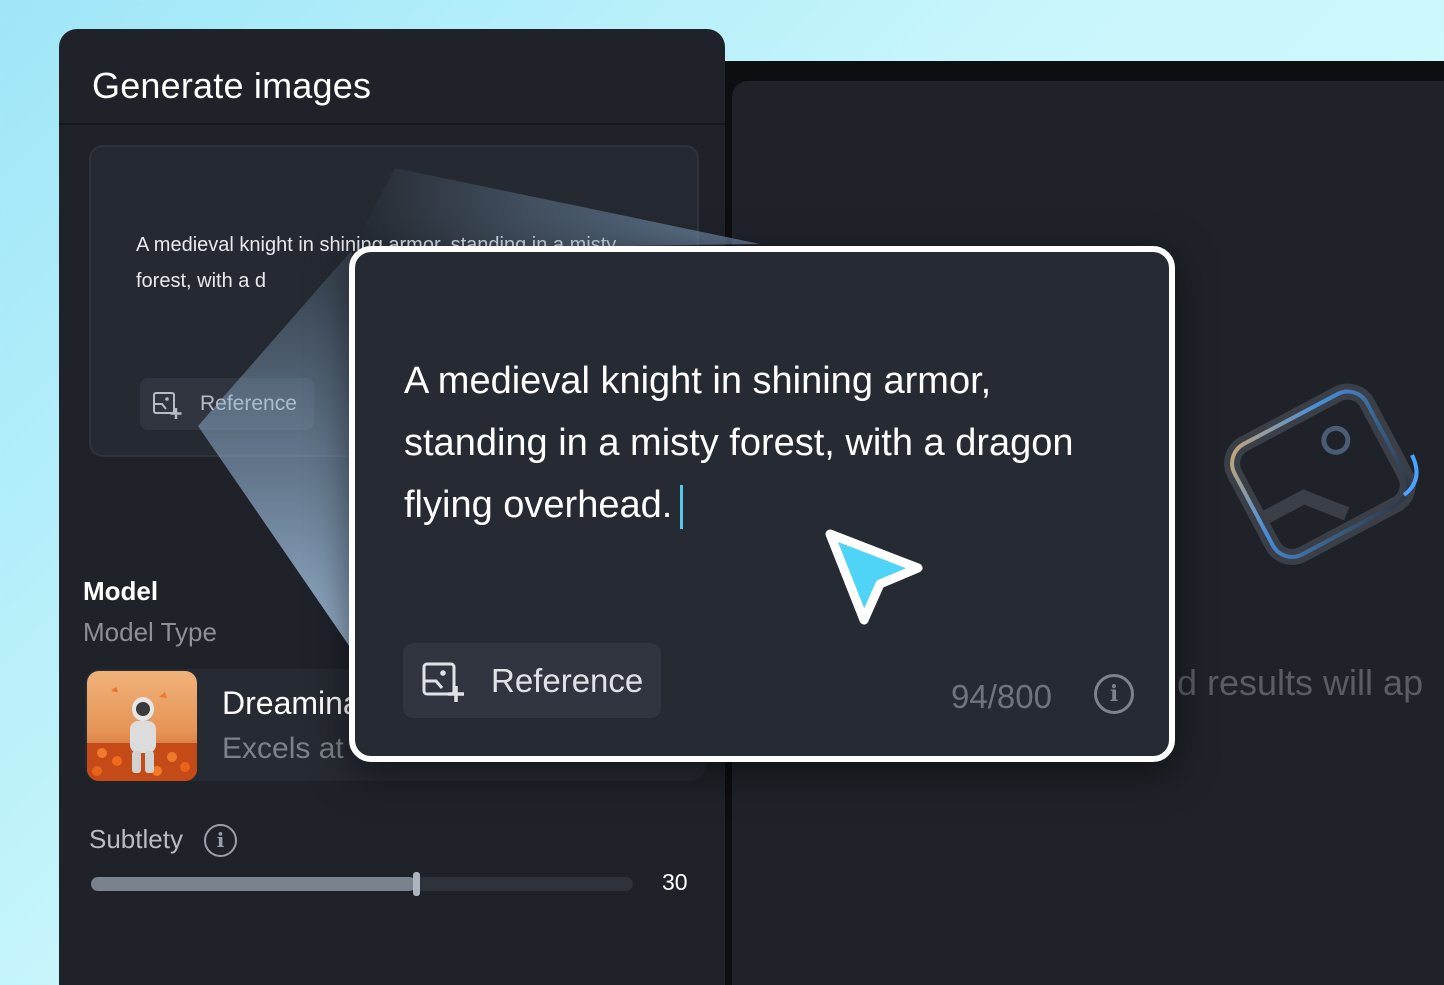  Describe the element at coordinates (682, 506) in the screenshot. I see `text-caret` at that location.